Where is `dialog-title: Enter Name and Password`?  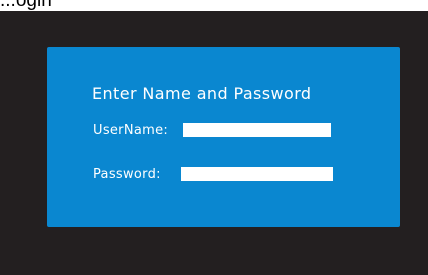
dialog-title: Enter Name and Password is located at coordinates (202, 93).